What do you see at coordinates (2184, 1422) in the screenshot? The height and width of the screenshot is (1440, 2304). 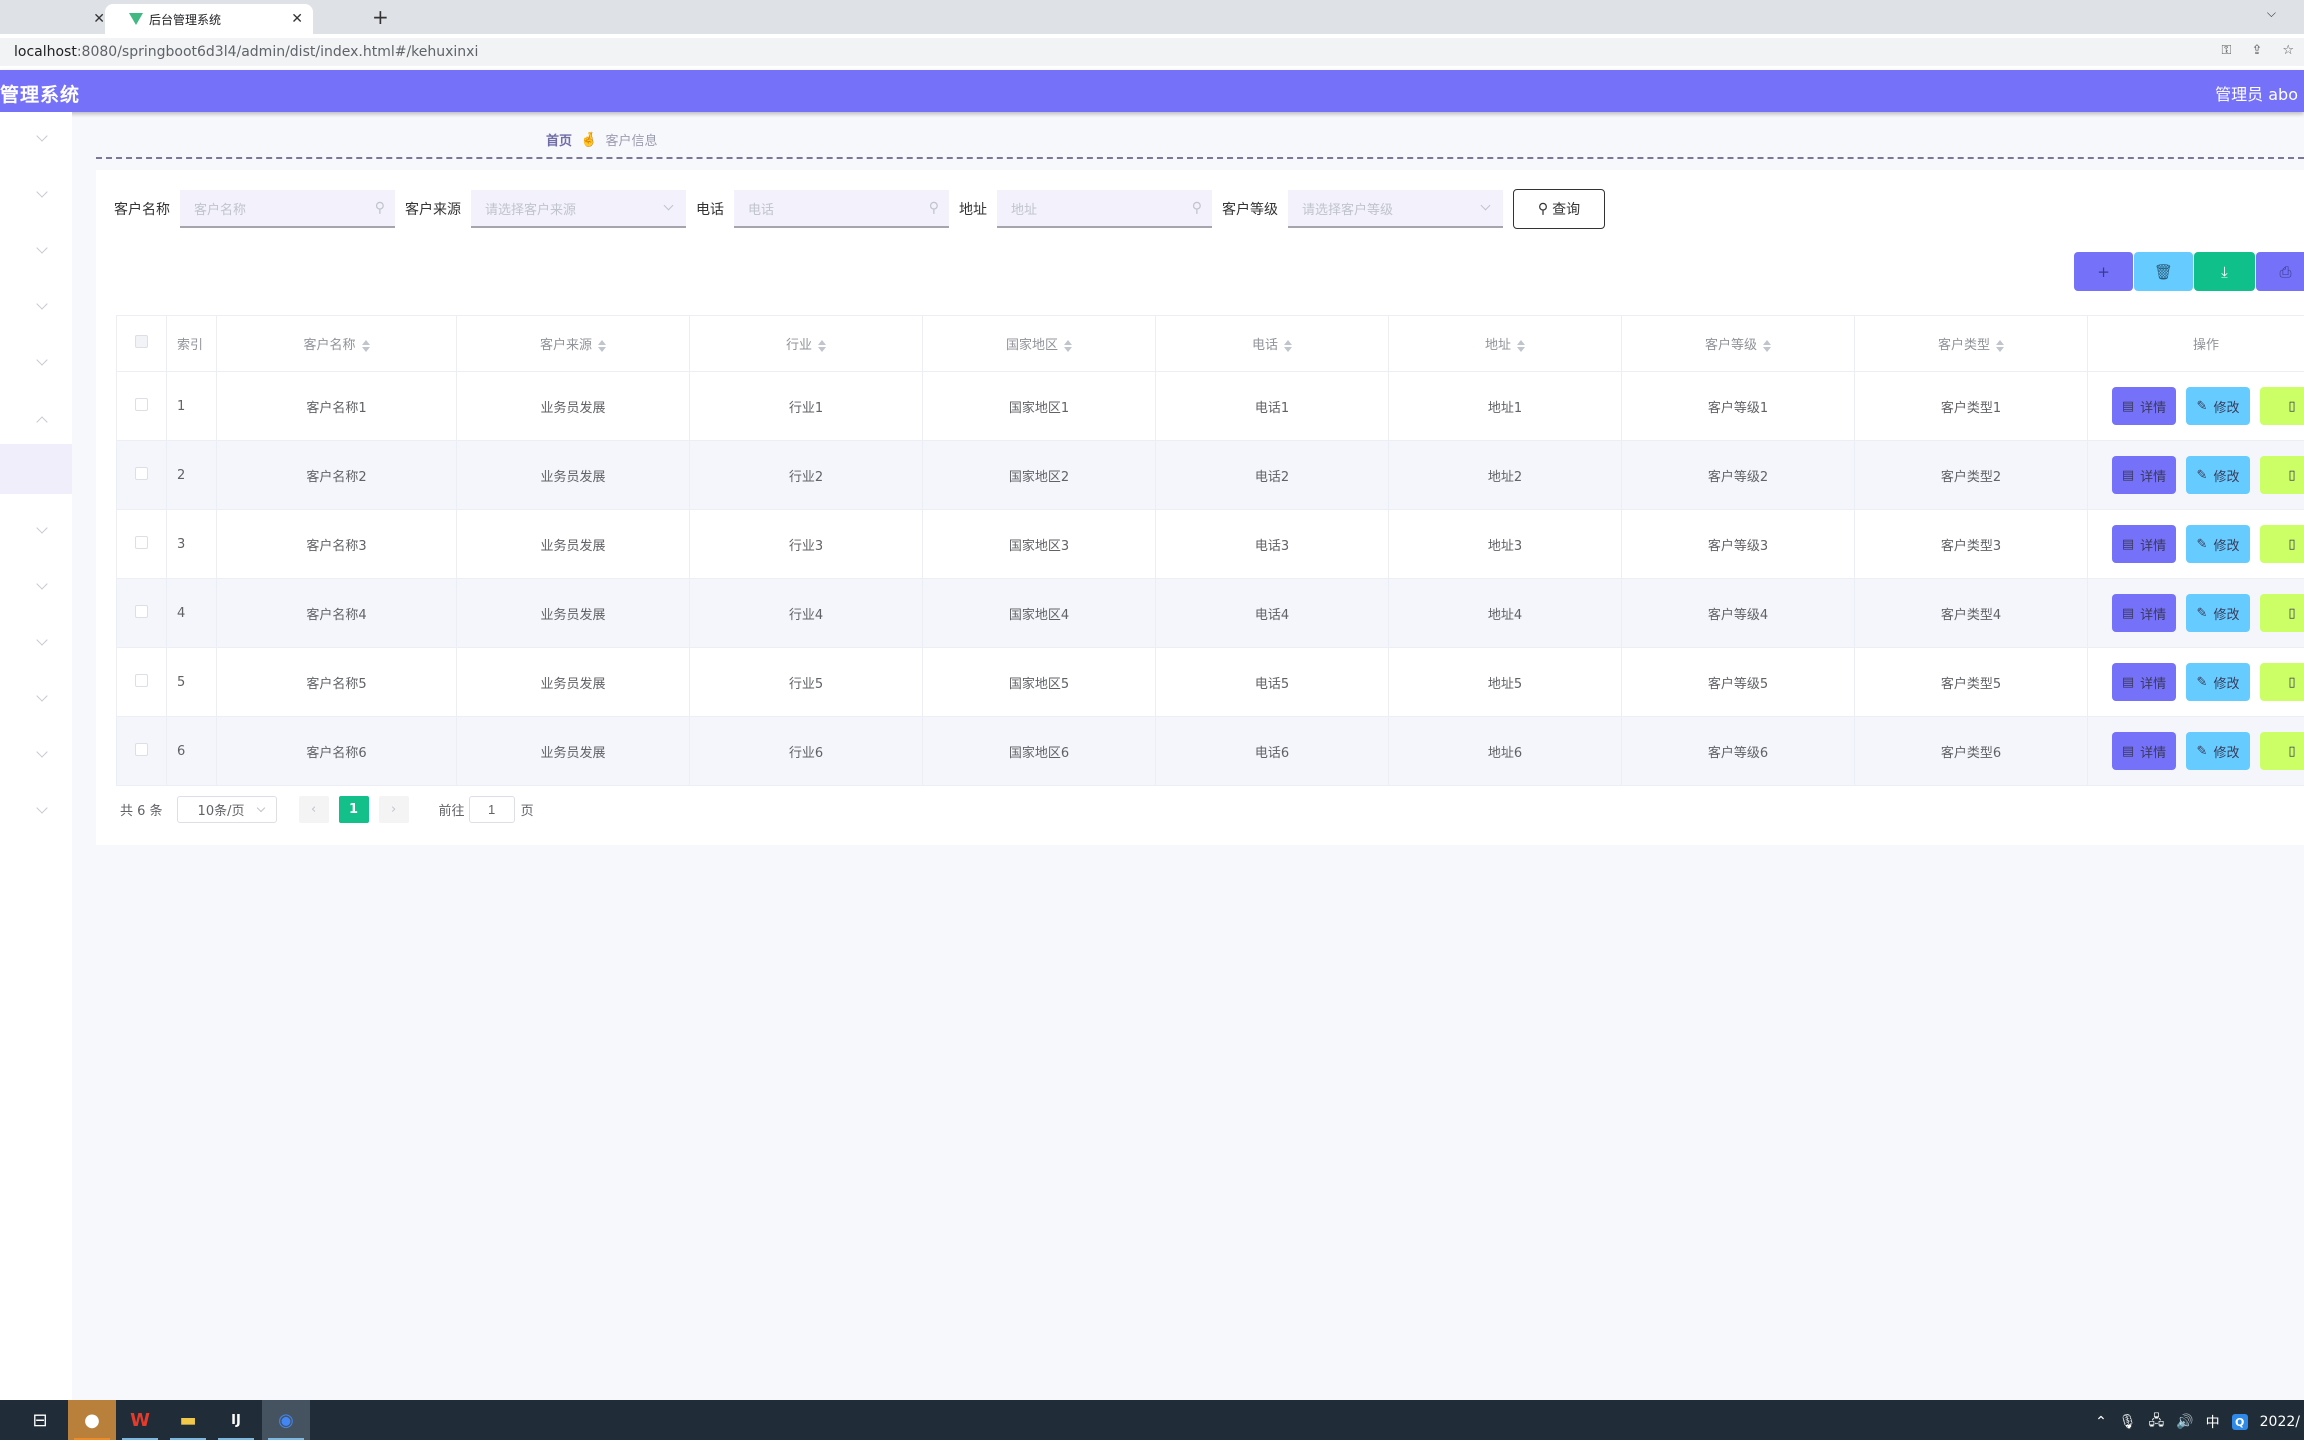 I see `volume-icon: 🔊` at bounding box center [2184, 1422].